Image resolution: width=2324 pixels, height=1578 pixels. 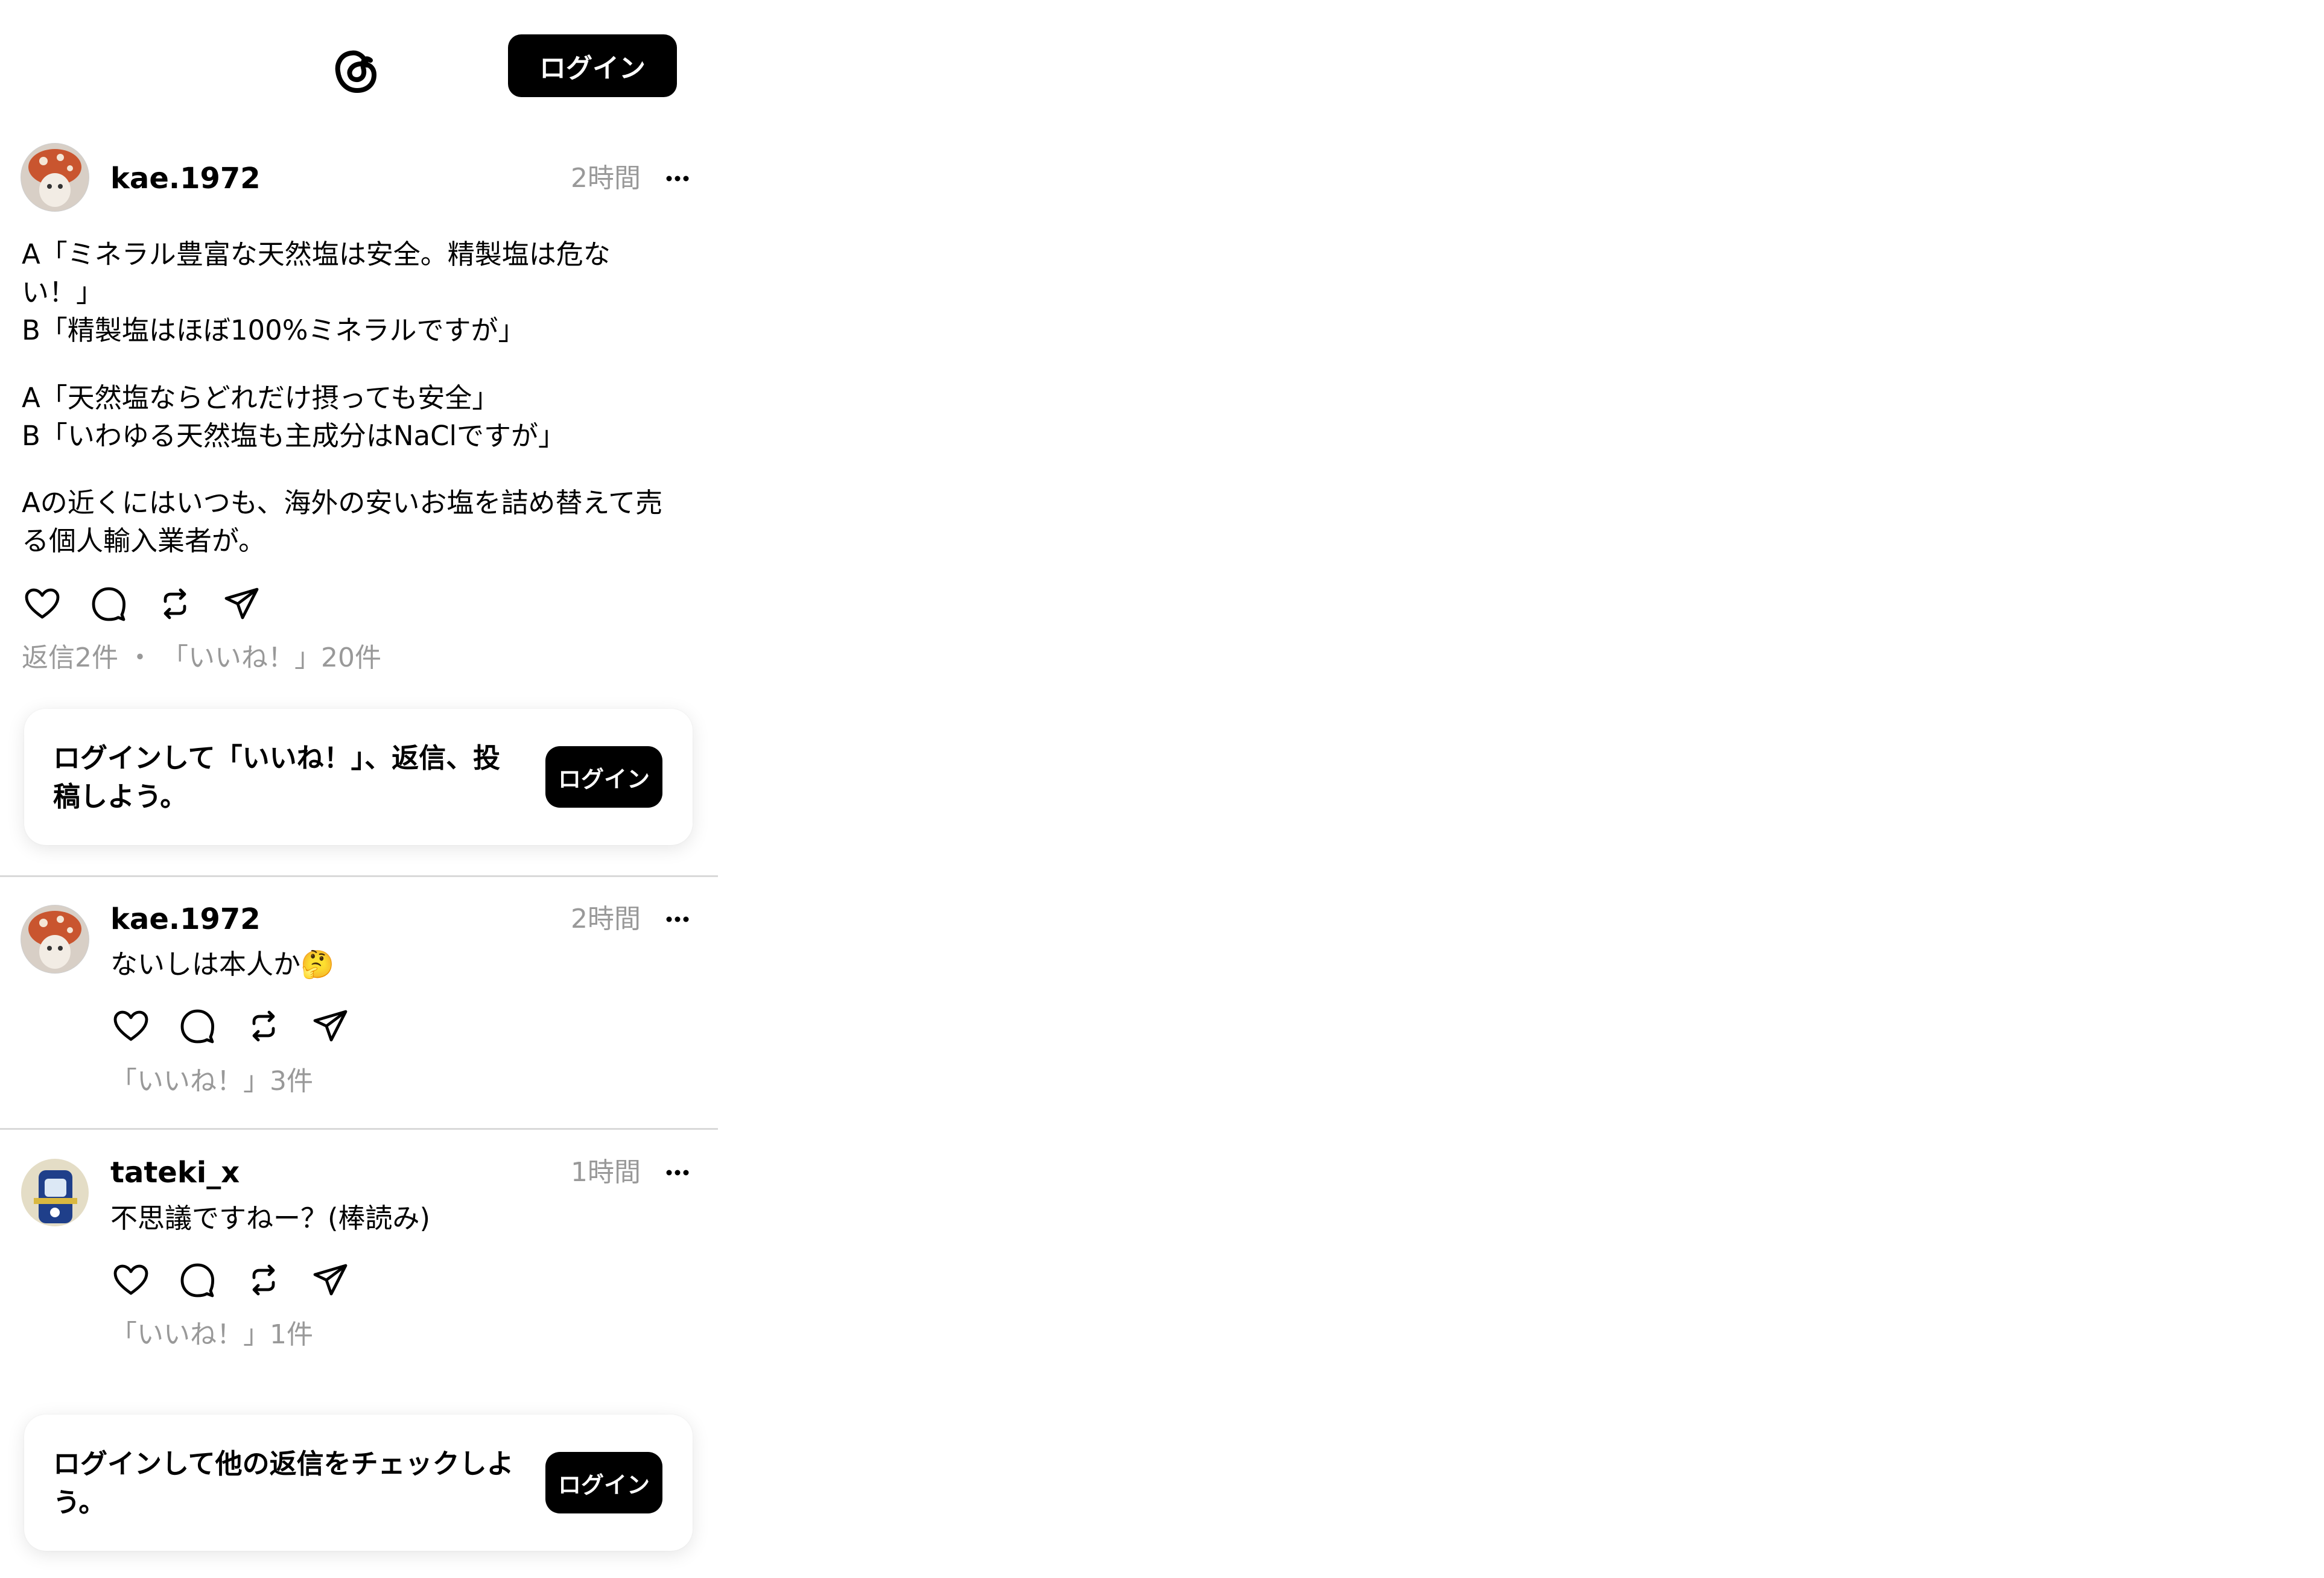 I want to click on login-more-replies-card: ログインして他の返信をチェックしよう。 ログイン, so click(x=358, y=1483).